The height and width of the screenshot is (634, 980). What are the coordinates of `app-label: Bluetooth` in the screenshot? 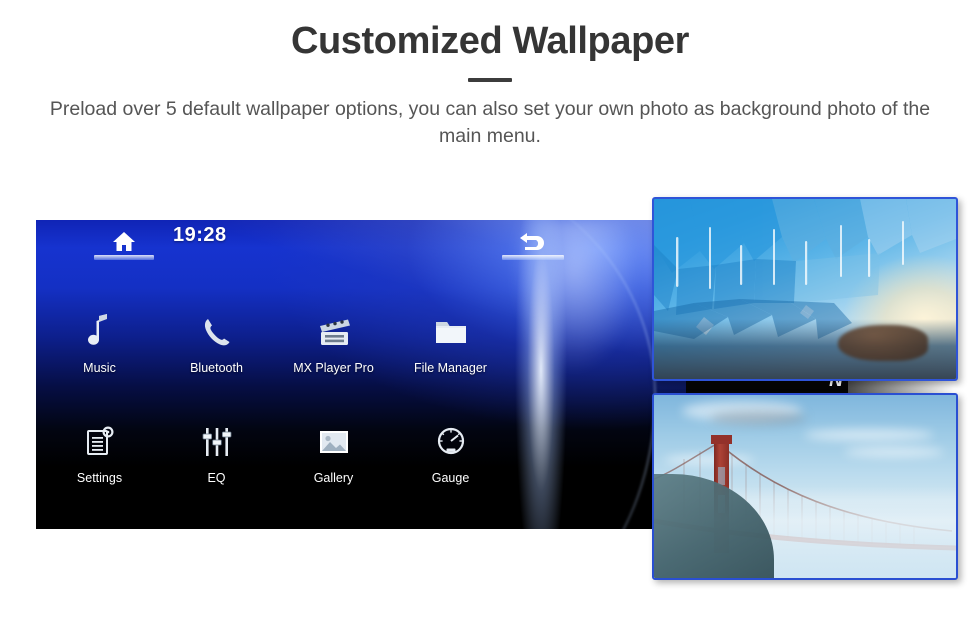 It's located at (216, 368).